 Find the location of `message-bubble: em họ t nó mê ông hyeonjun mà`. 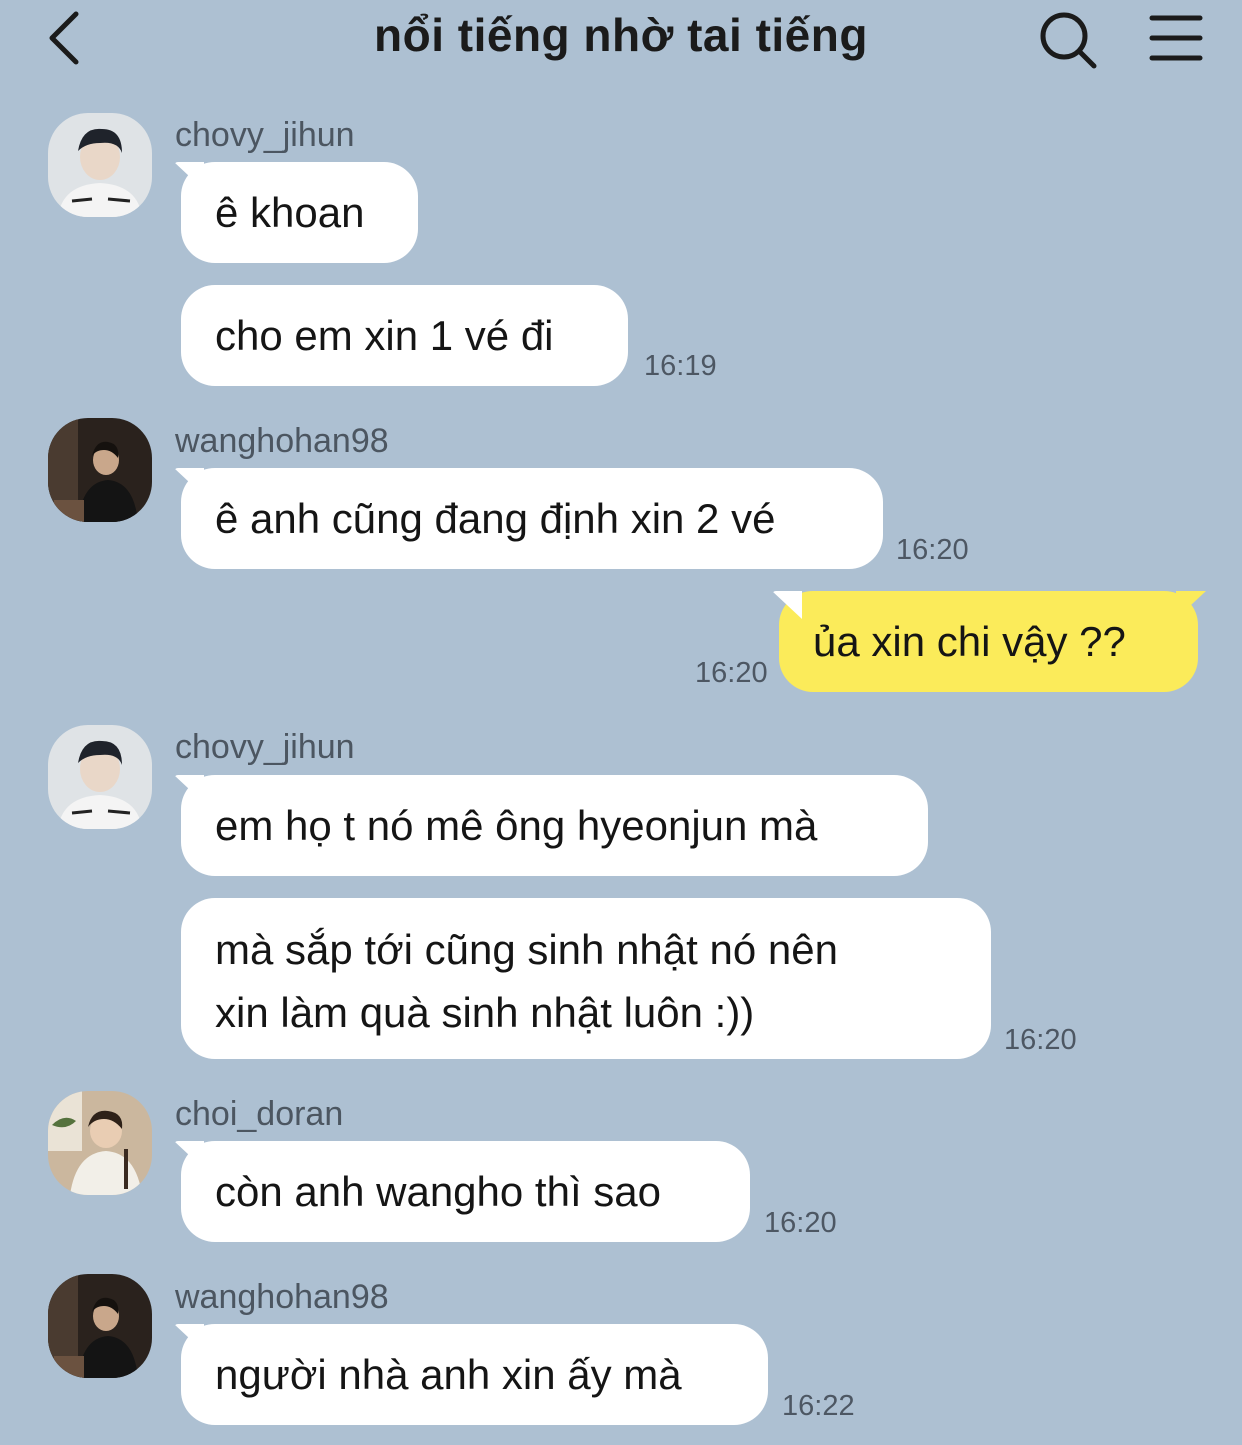

message-bubble: em họ t nó mê ông hyeonjun mà is located at coordinates (554, 825).